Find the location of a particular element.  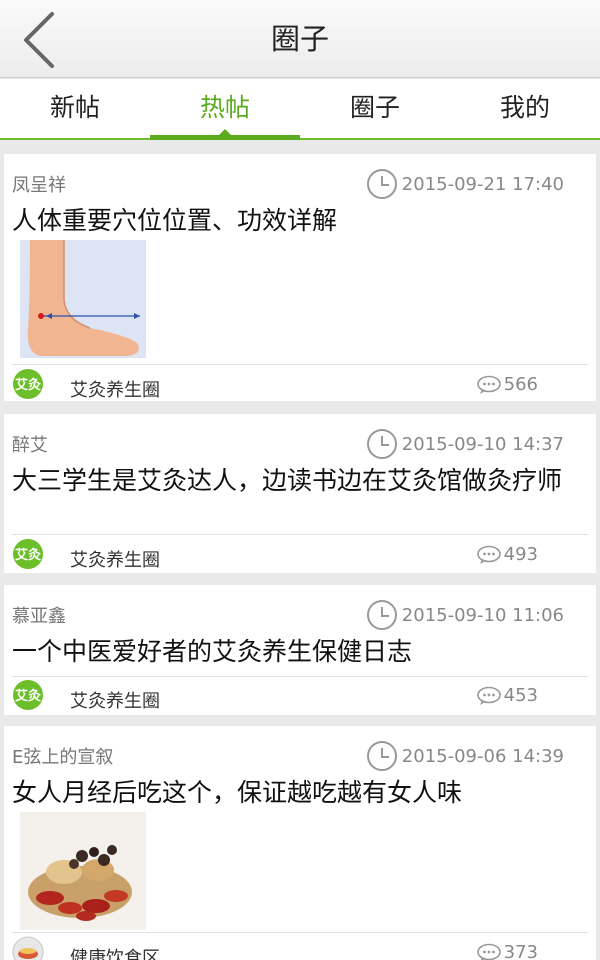

food-bowl-icon is located at coordinates (28, 948).